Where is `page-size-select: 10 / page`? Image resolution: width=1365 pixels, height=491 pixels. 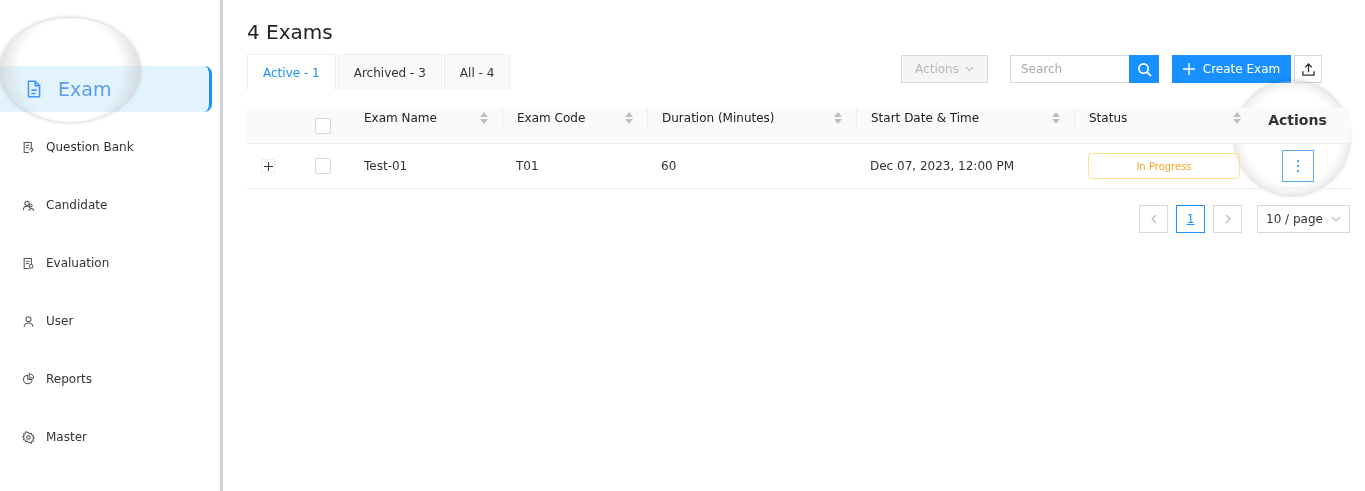
page-size-select: 10 / page is located at coordinates (1303, 219).